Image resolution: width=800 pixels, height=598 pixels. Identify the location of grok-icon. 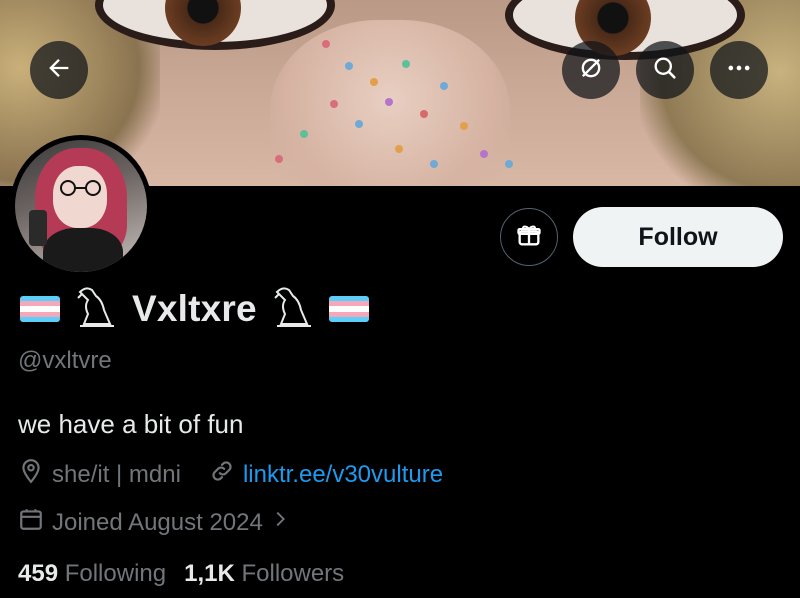
(591, 70).